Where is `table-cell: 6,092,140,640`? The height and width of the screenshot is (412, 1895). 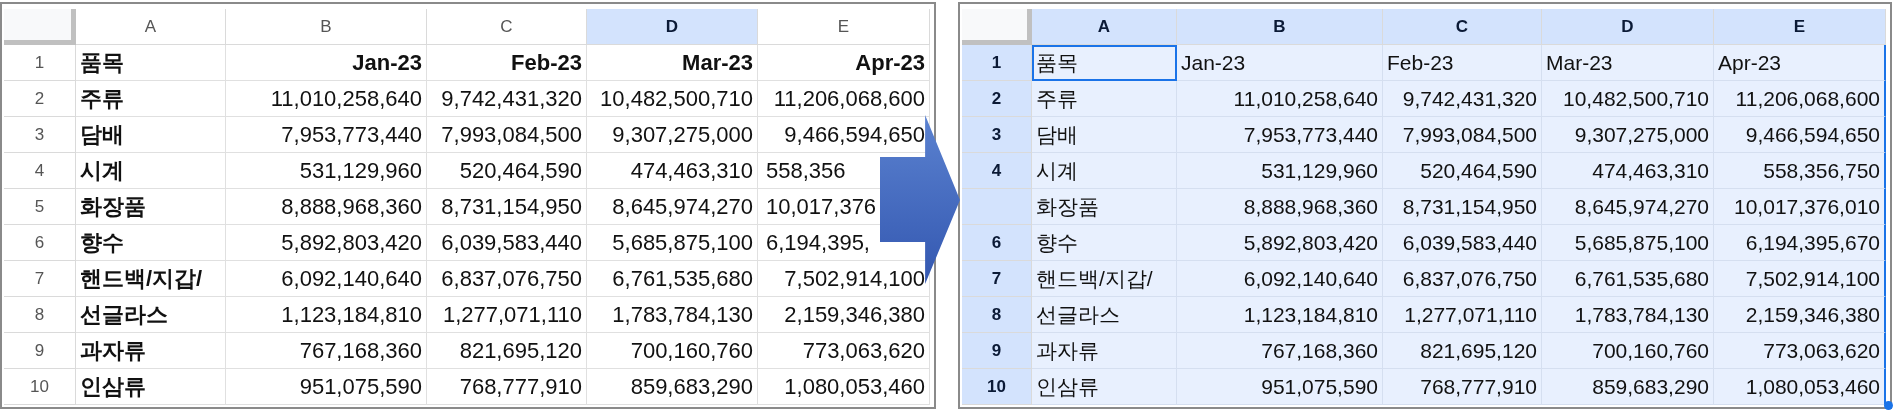 table-cell: 6,092,140,640 is located at coordinates (326, 279).